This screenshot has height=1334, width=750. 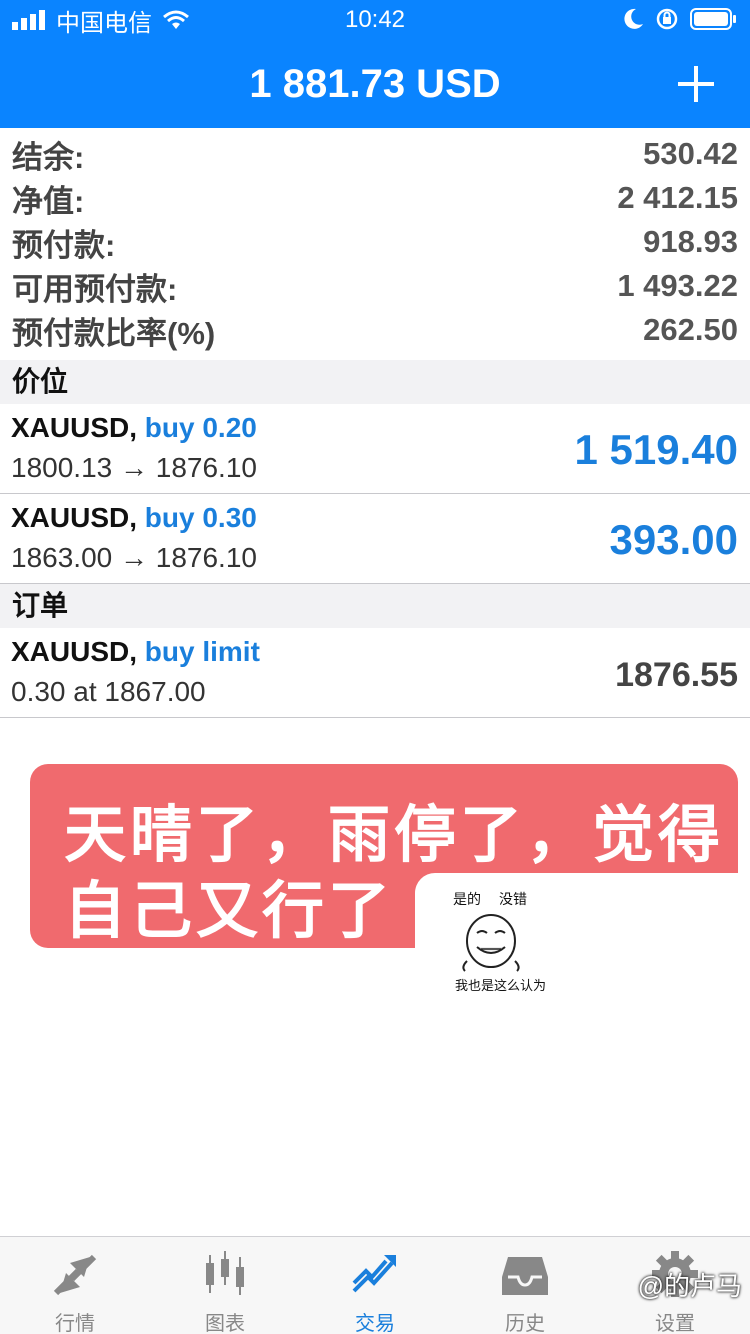 I want to click on meme-face-icon, so click(x=491, y=943).